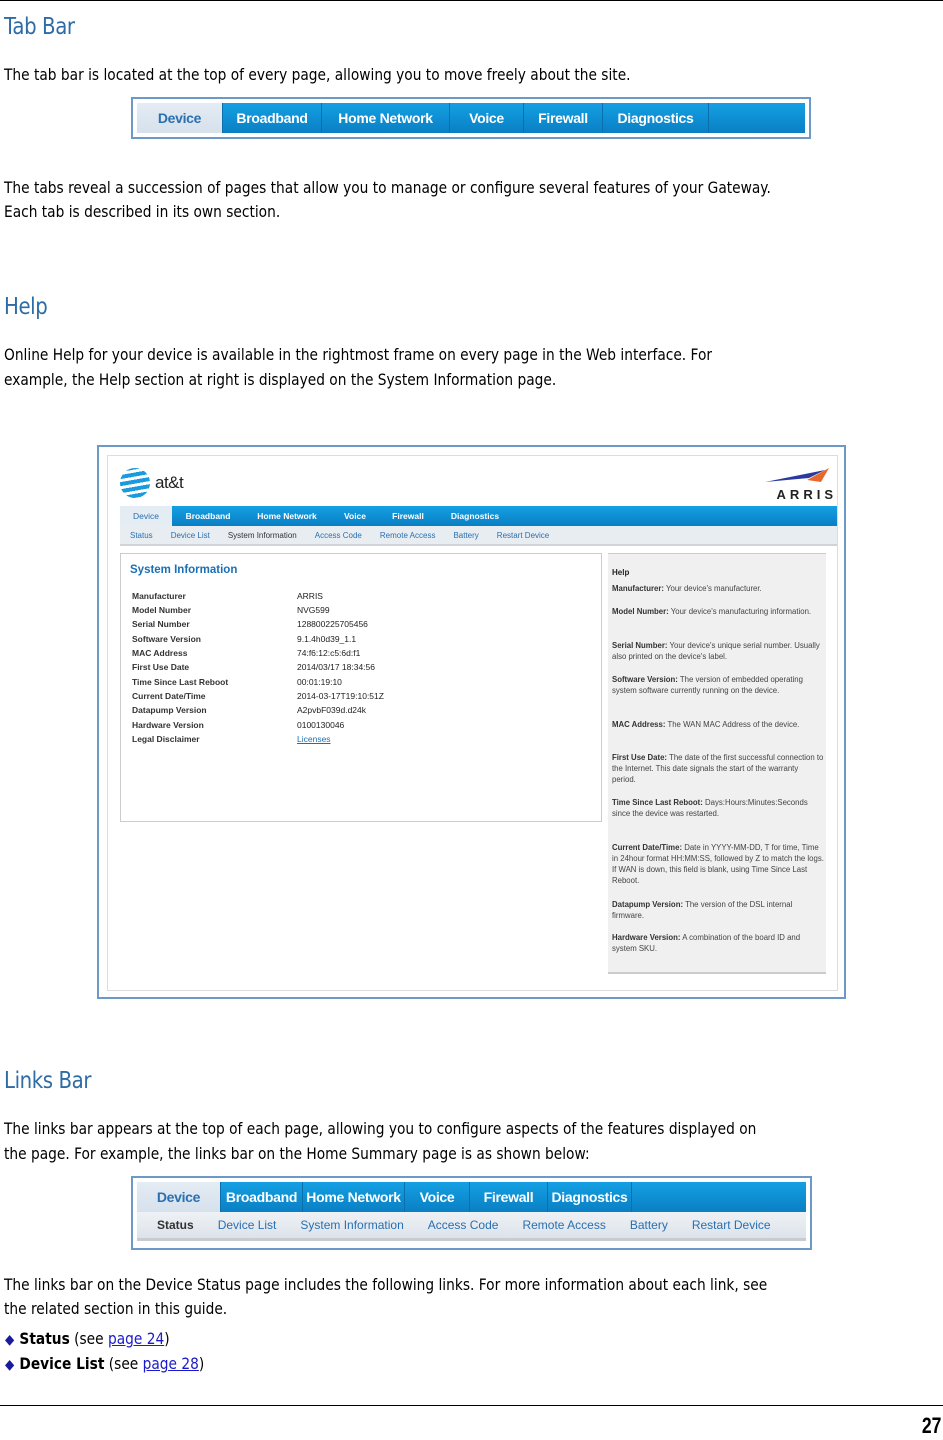 This screenshot has height=1440, width=943. Describe the element at coordinates (313, 610) in the screenshot. I see `info-value: NVG599` at that location.